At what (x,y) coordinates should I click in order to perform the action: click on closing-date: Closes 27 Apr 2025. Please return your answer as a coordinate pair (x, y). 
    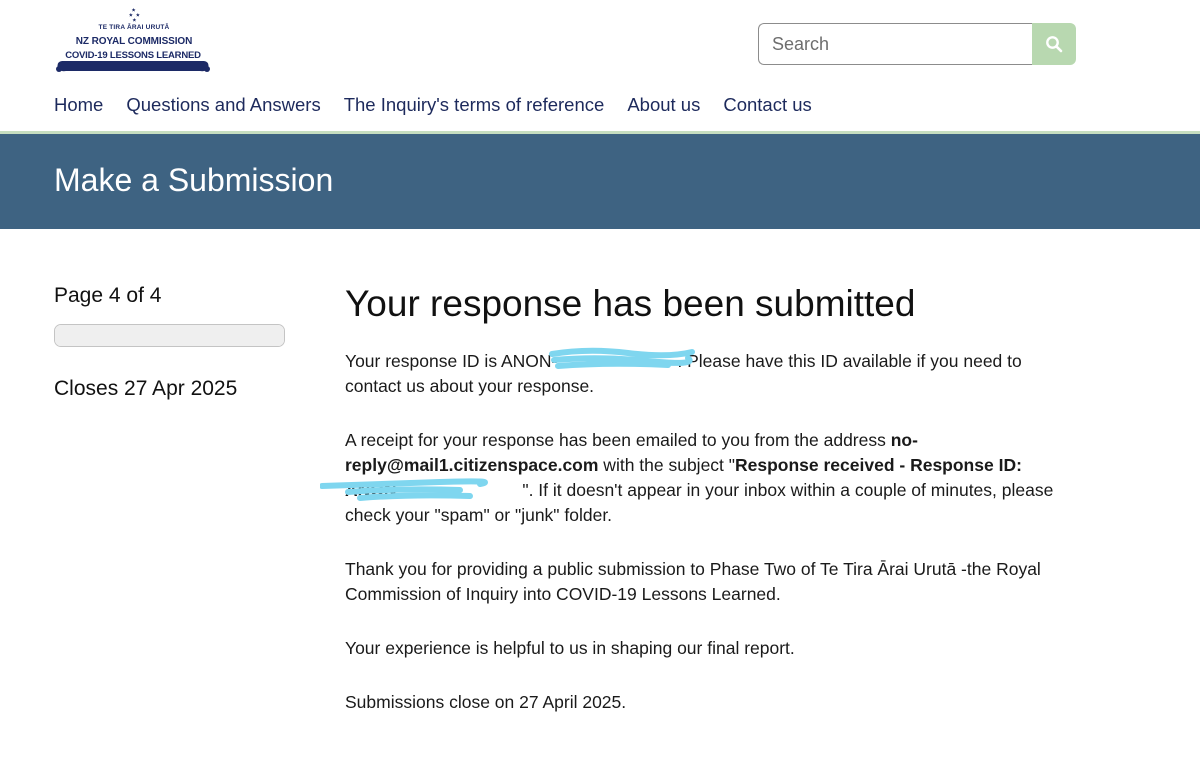
    Looking at the image, I should click on (146, 388).